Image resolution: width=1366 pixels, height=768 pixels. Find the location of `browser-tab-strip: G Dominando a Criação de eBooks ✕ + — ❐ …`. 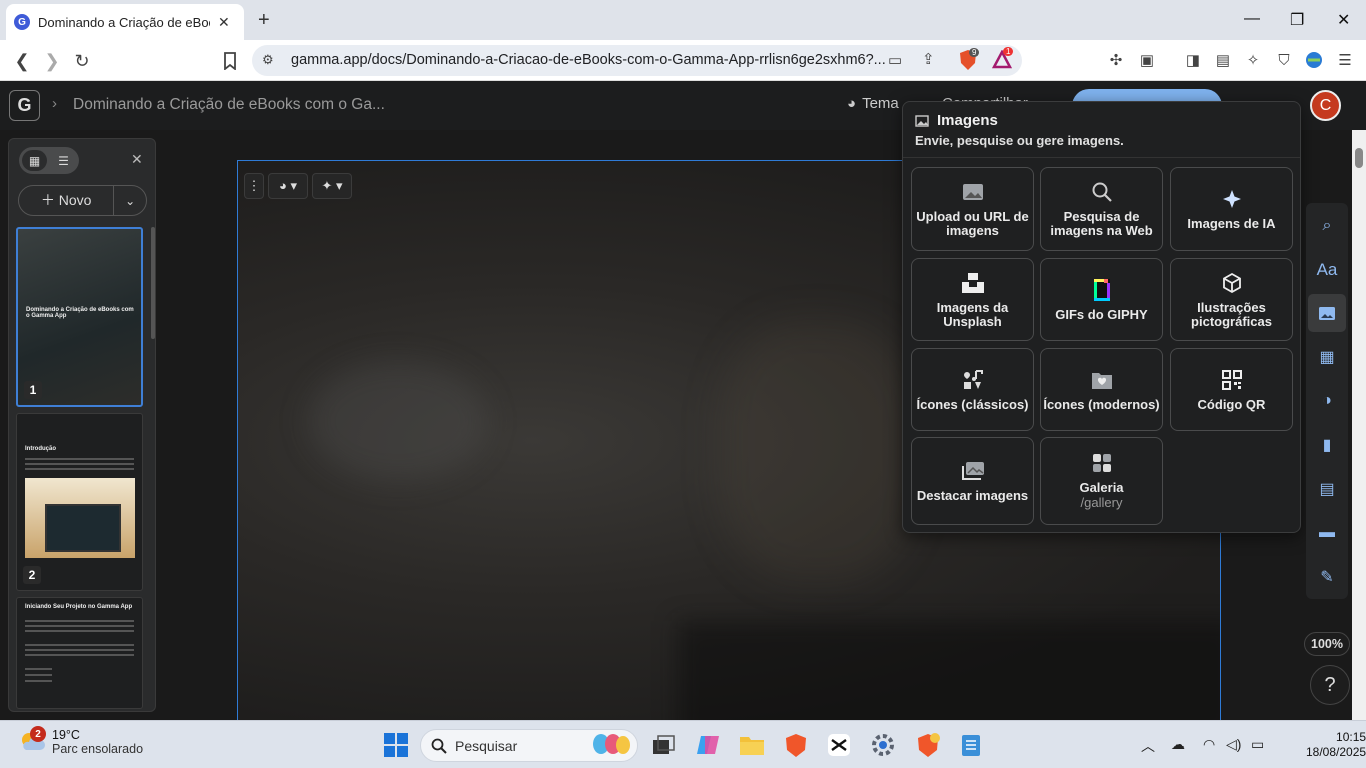

browser-tab-strip: G Dominando a Criação de eBooks ✕ + — ❐ … is located at coordinates (683, 20).